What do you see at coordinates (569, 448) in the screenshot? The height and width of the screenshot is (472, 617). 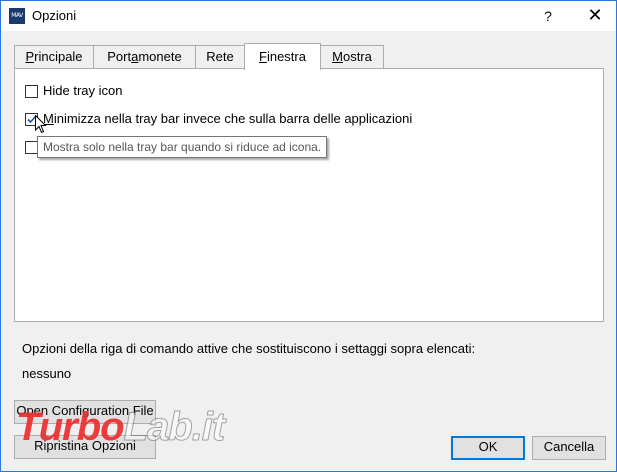 I see `cancel-button: Cancella` at bounding box center [569, 448].